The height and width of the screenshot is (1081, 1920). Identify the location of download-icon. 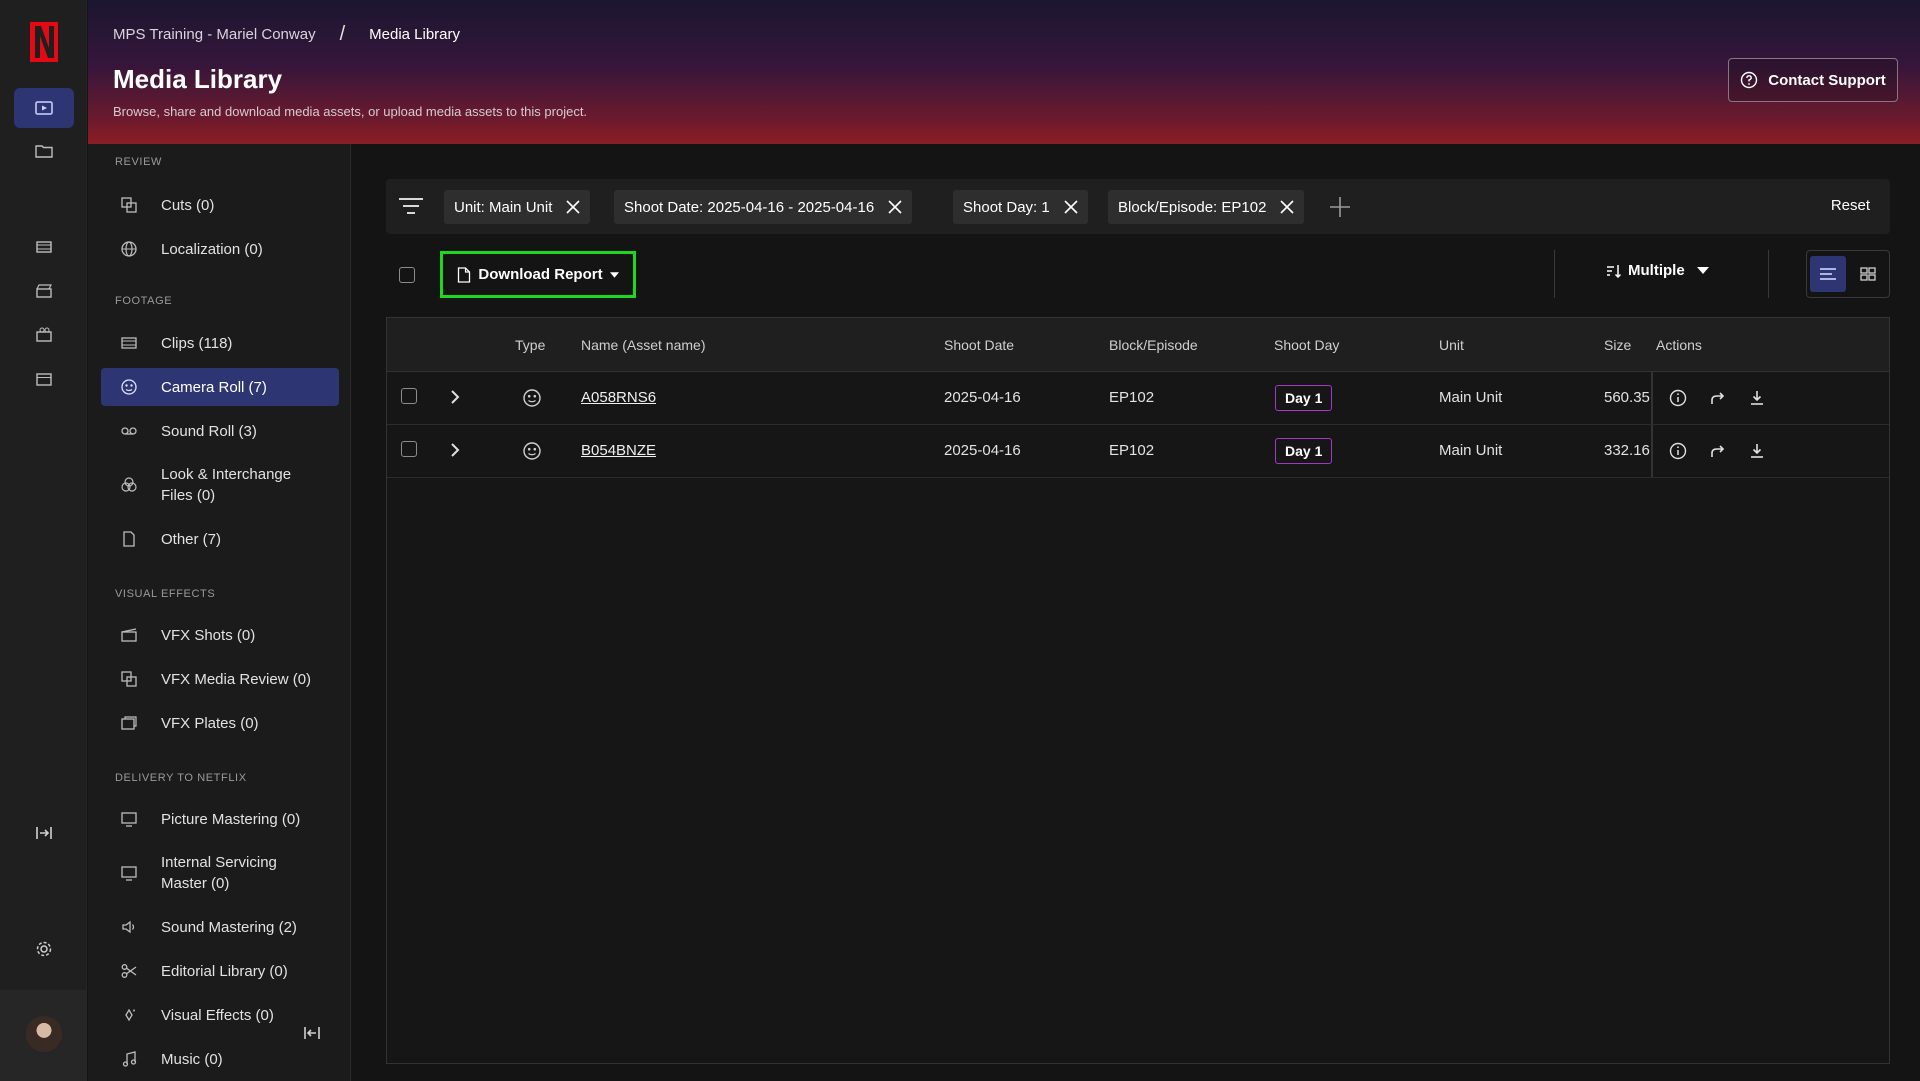
(1757, 451).